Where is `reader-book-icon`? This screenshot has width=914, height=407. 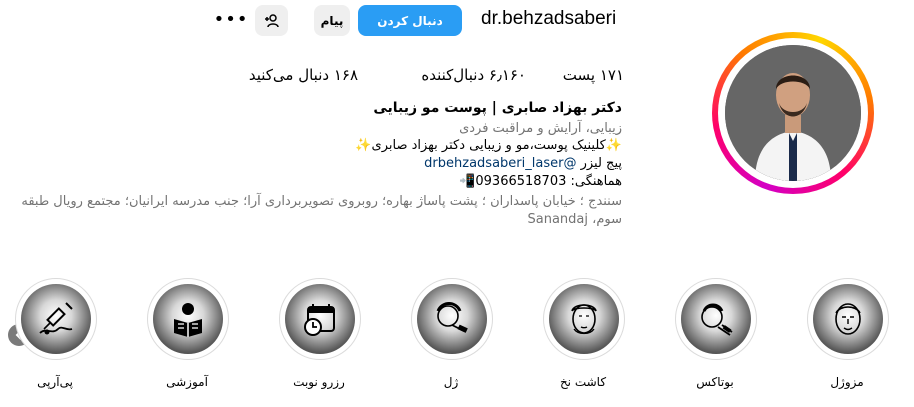 reader-book-icon is located at coordinates (188, 320).